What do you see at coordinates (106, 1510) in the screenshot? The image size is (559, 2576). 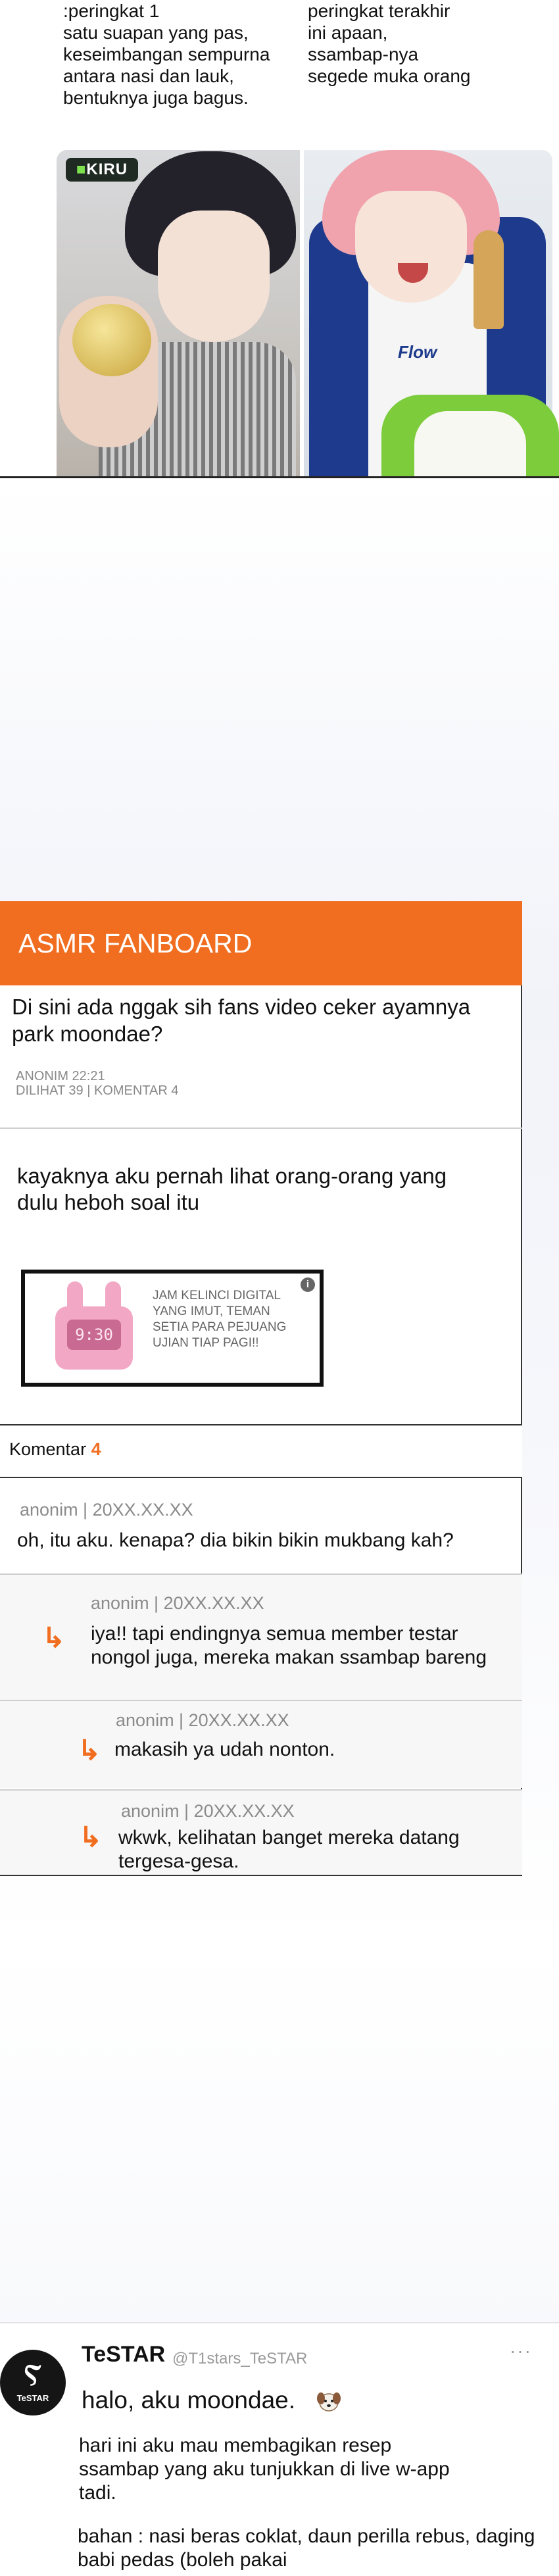 I see `comment-meta: anonim | 20XX.XX.XX` at bounding box center [106, 1510].